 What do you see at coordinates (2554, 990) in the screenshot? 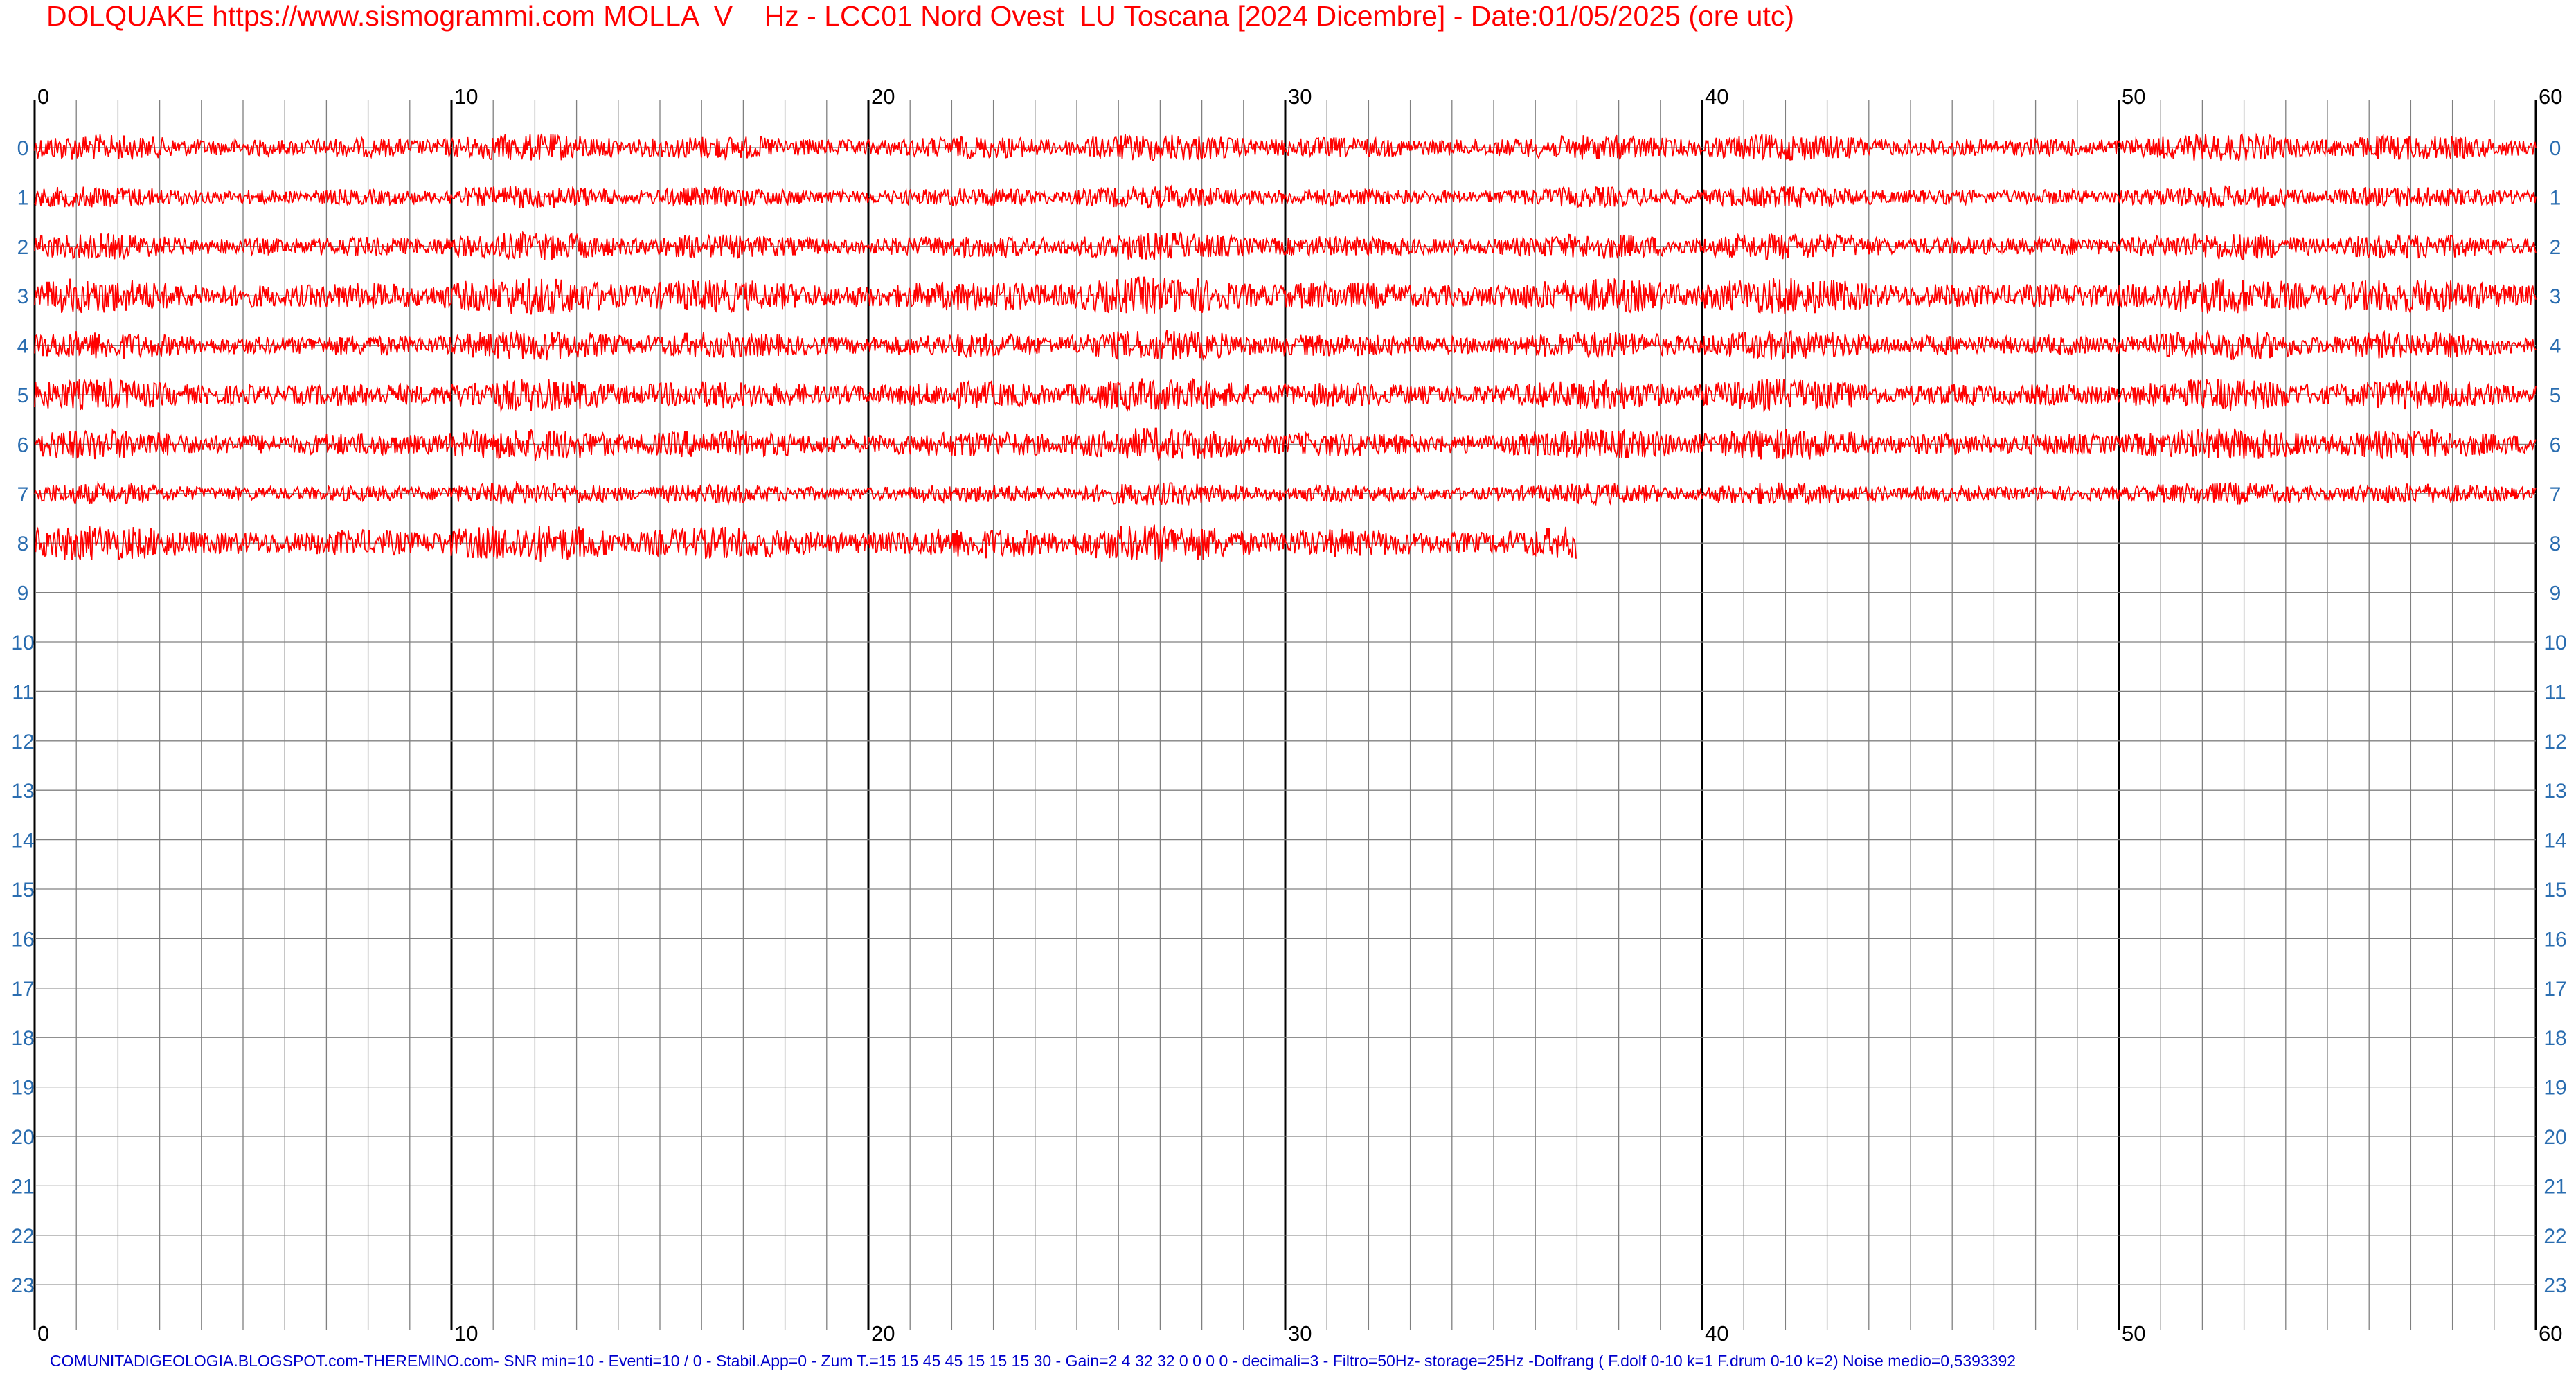
I see `hour-label-right: 17` at bounding box center [2554, 990].